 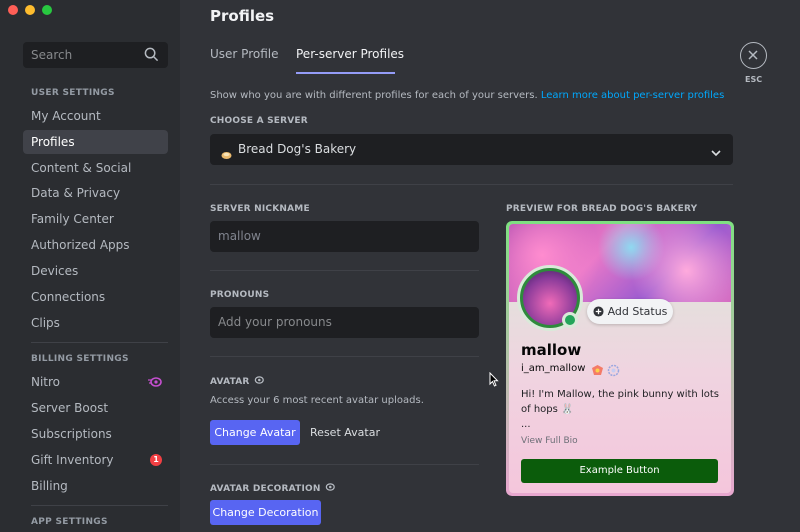 I want to click on close-icon, so click(x=753, y=55).